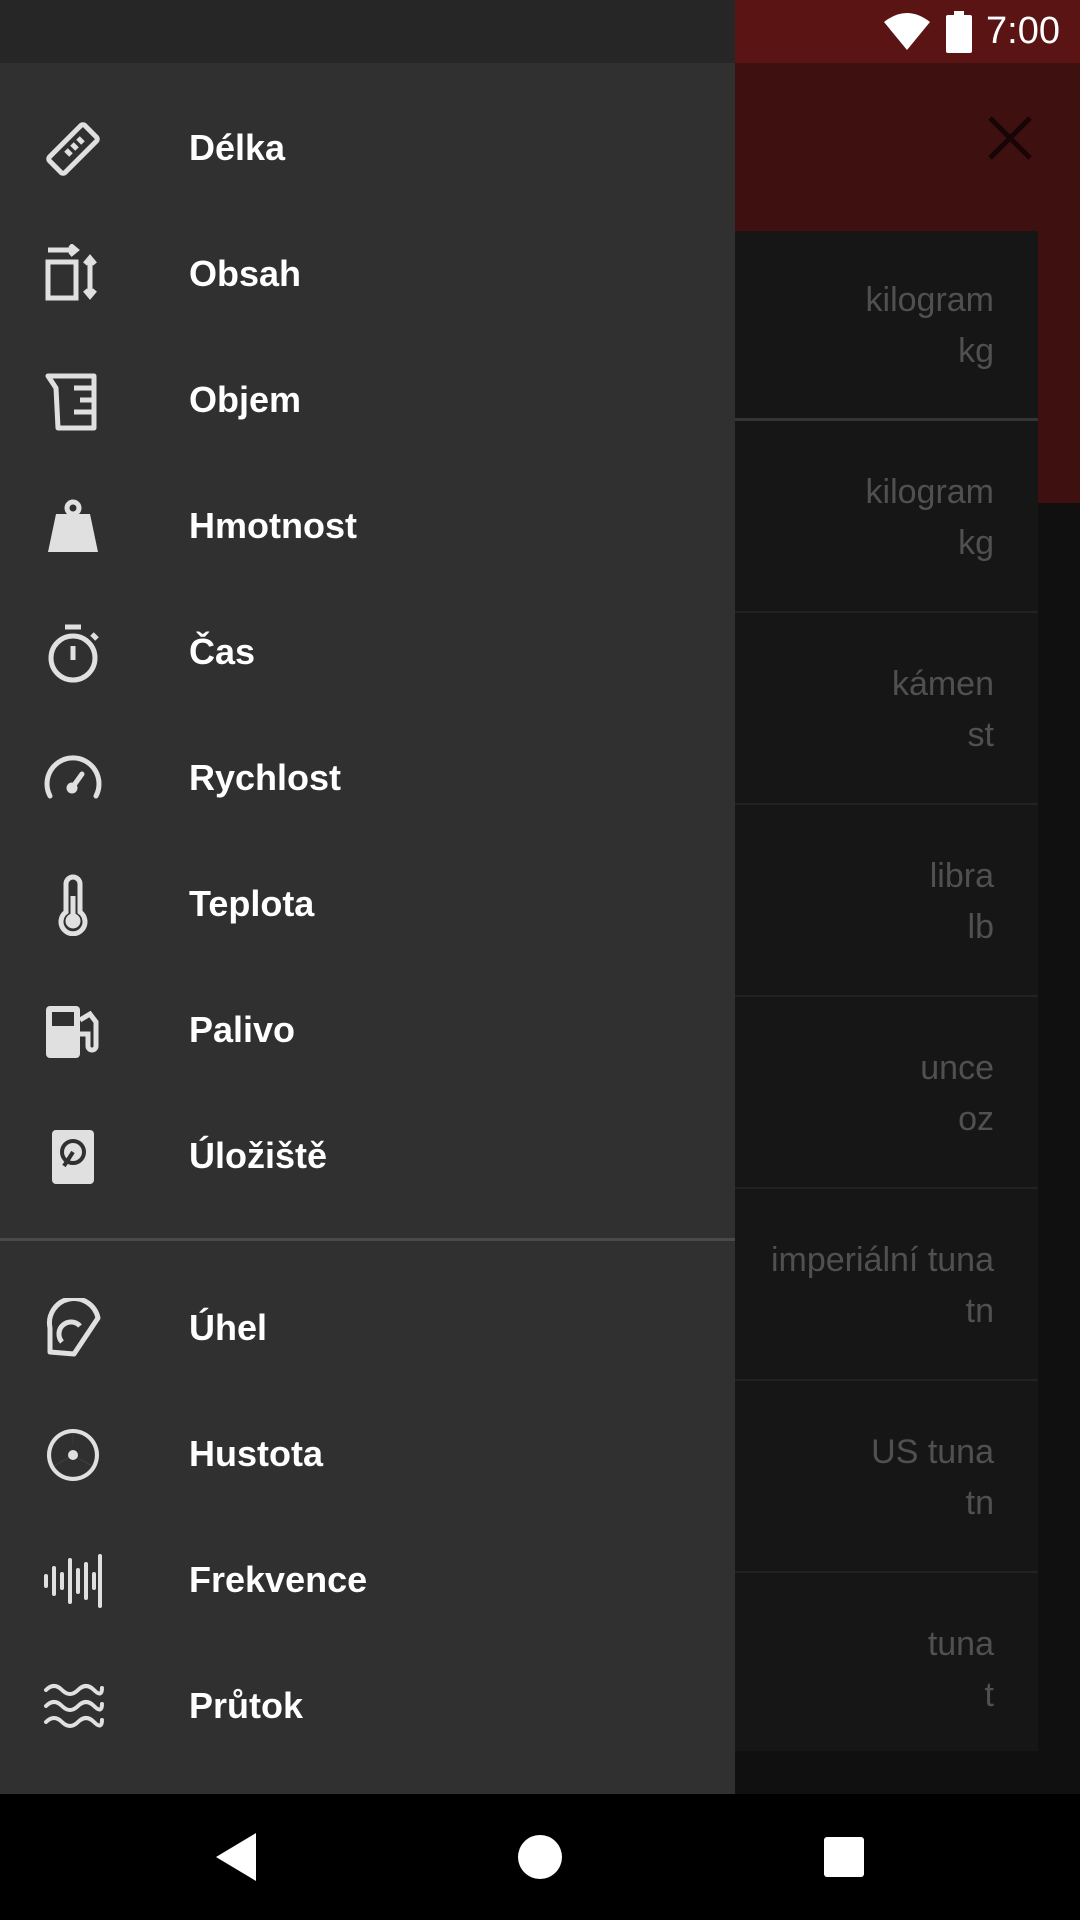  I want to click on drawer-item-label: Průtok, so click(246, 1705).